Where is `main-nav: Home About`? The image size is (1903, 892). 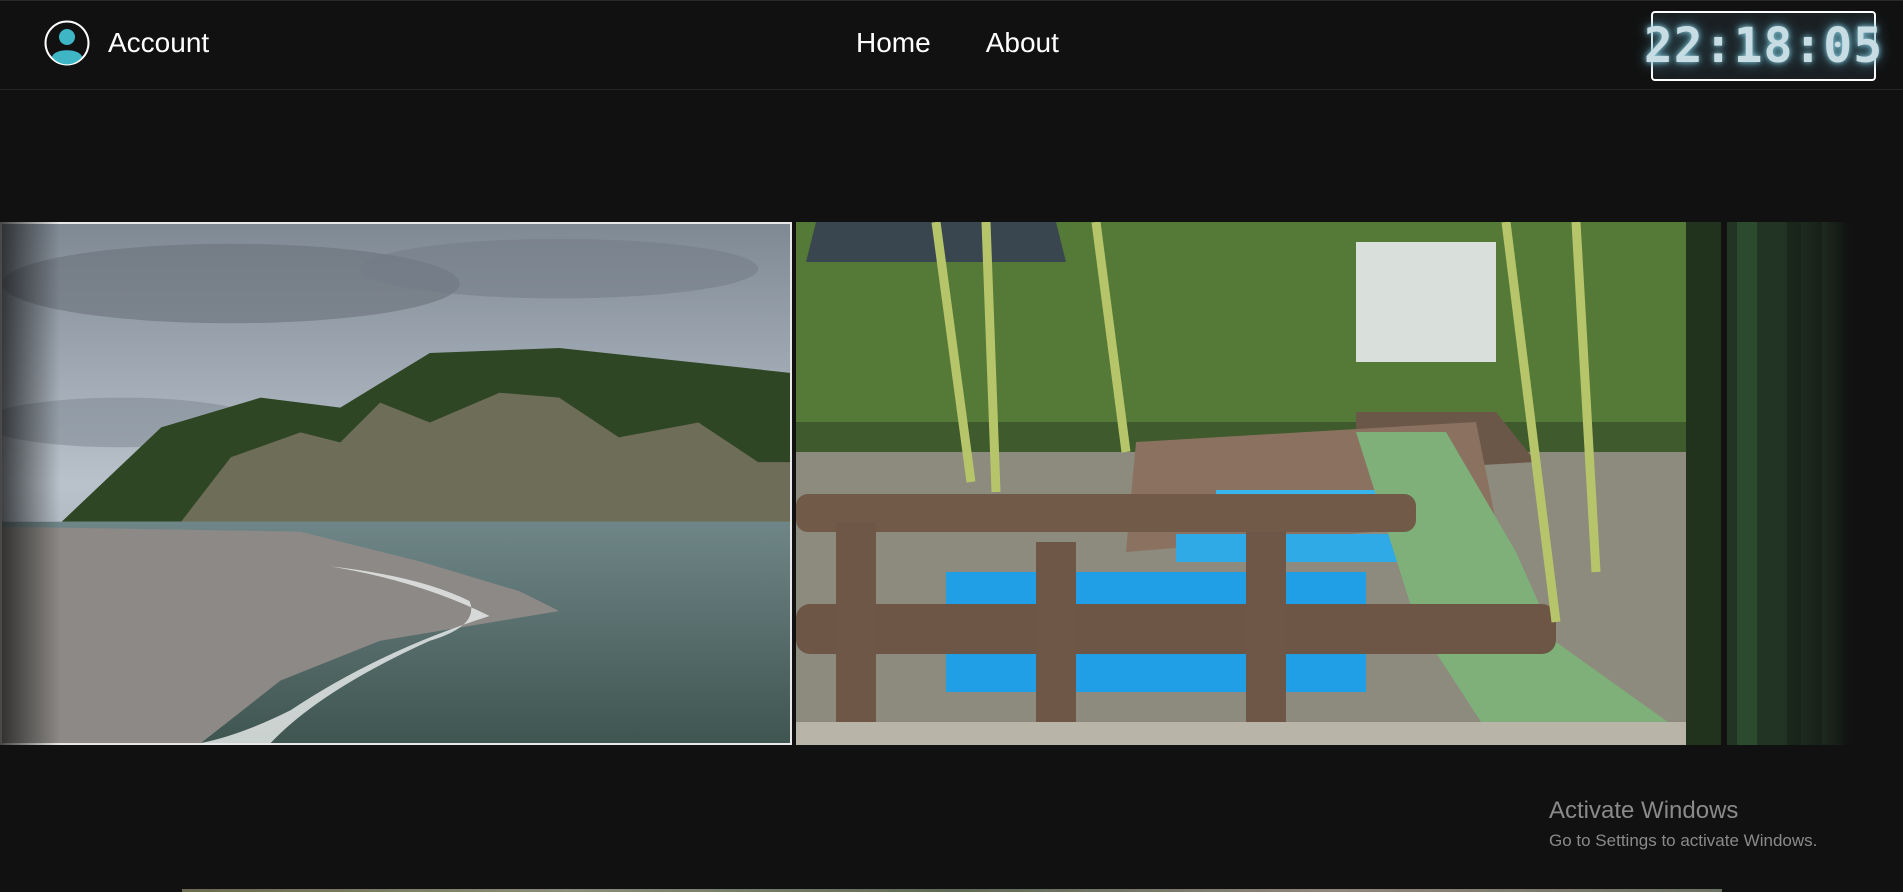 main-nav: Home About is located at coordinates (957, 43).